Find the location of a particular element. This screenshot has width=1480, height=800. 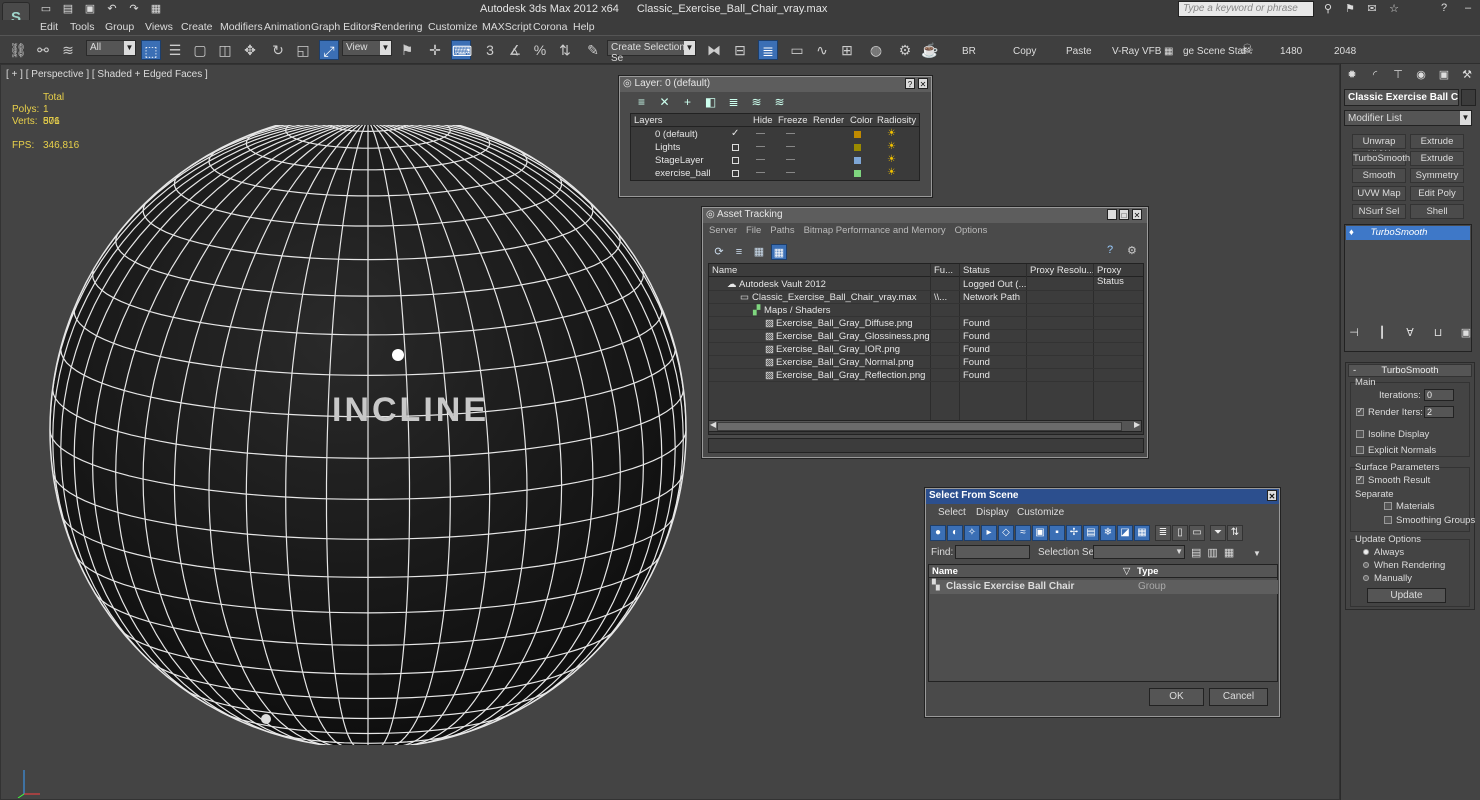

menu-tools: Tools is located at coordinates (82, 27).